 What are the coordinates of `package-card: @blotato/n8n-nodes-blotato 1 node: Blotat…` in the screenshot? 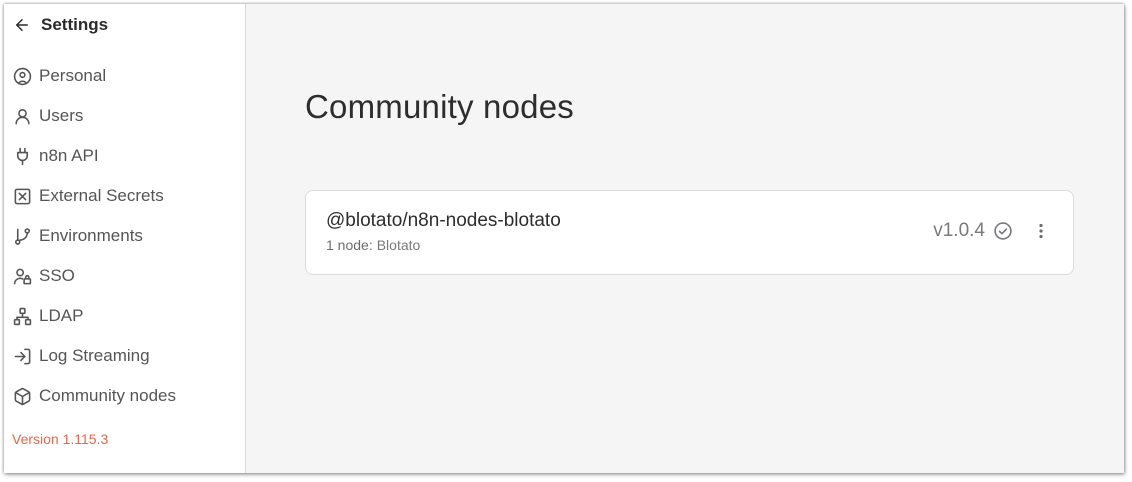 It's located at (689, 232).